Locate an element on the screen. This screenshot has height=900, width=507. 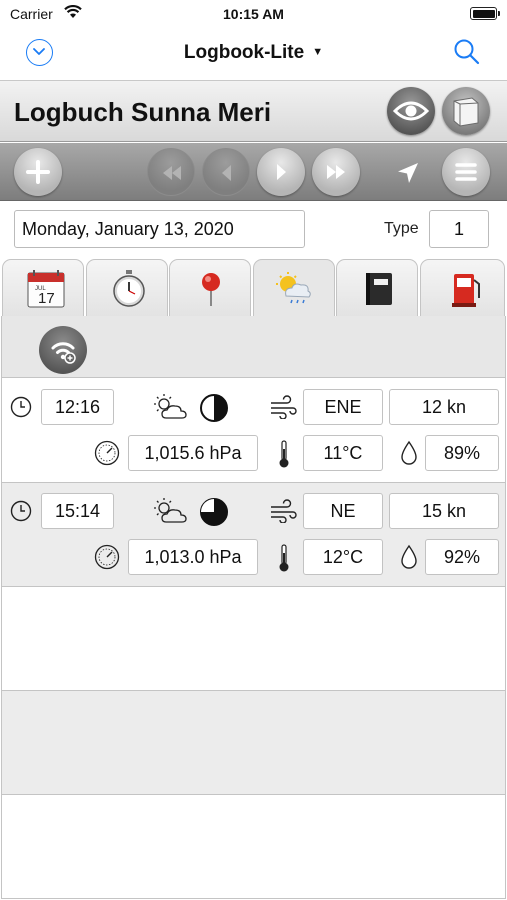
pressure: 1,015.6 hPa is located at coordinates (193, 453).